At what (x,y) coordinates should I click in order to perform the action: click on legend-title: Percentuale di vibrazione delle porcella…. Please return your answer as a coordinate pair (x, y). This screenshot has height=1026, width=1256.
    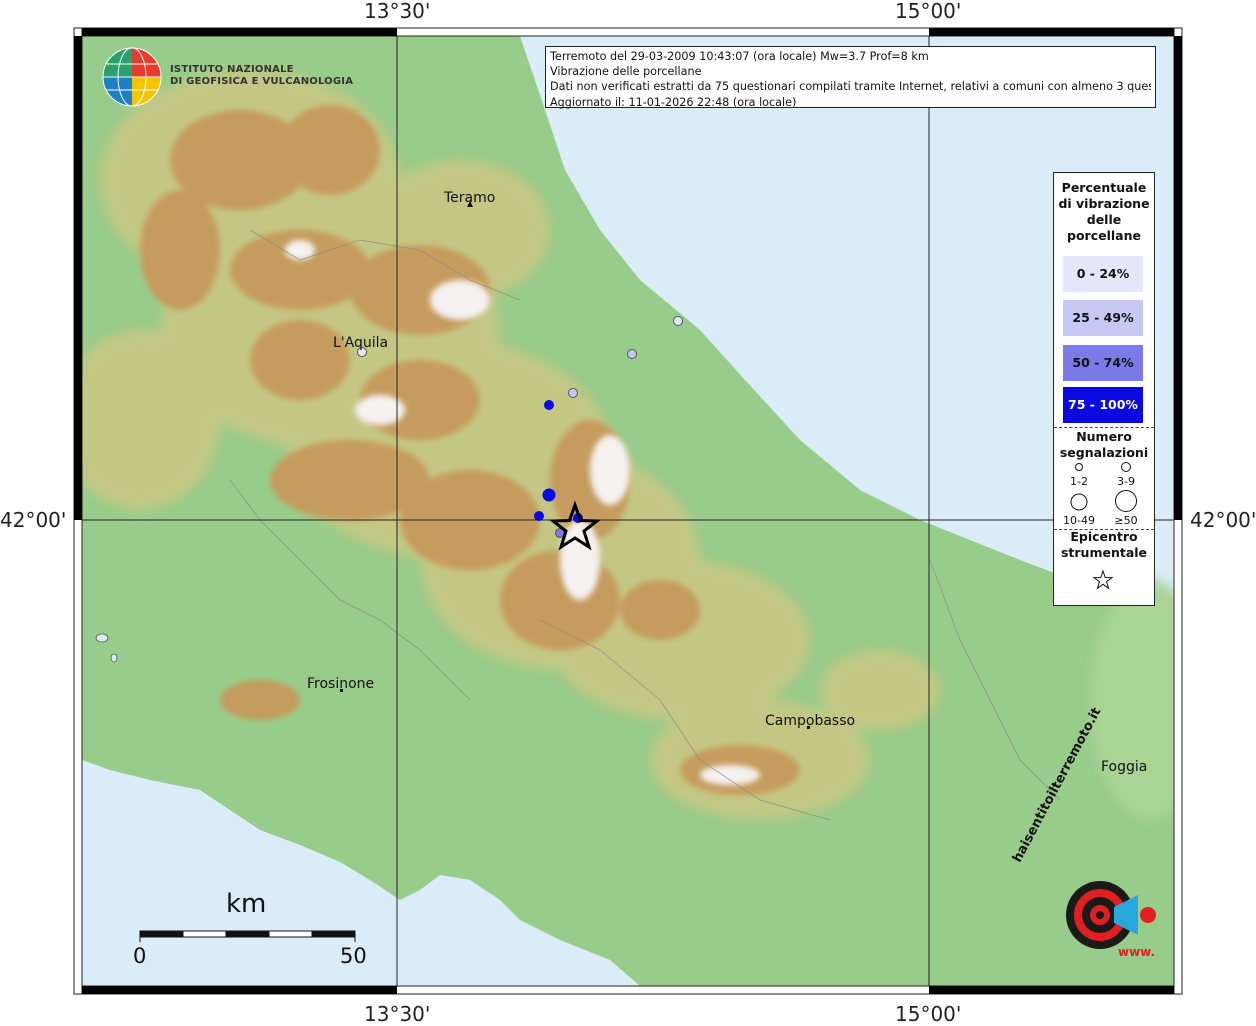
    Looking at the image, I should click on (1104, 212).